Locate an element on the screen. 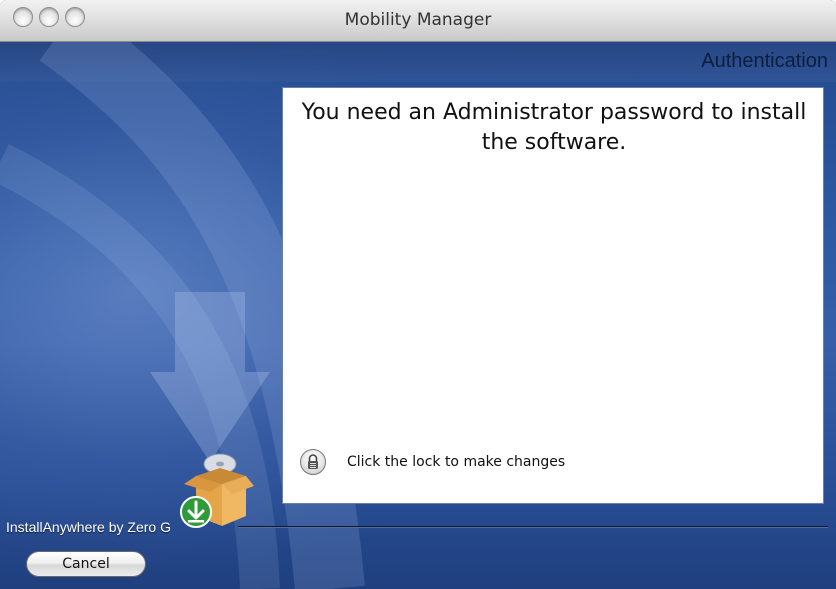  lock-icon is located at coordinates (313, 461).